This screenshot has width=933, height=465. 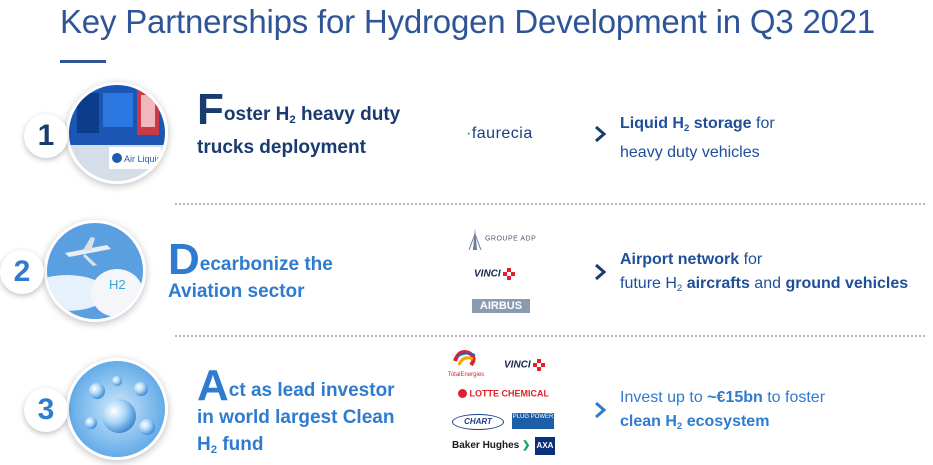 What do you see at coordinates (250, 269) in the screenshot?
I see `row-heading: Decarbonize the Aviation sector` at bounding box center [250, 269].